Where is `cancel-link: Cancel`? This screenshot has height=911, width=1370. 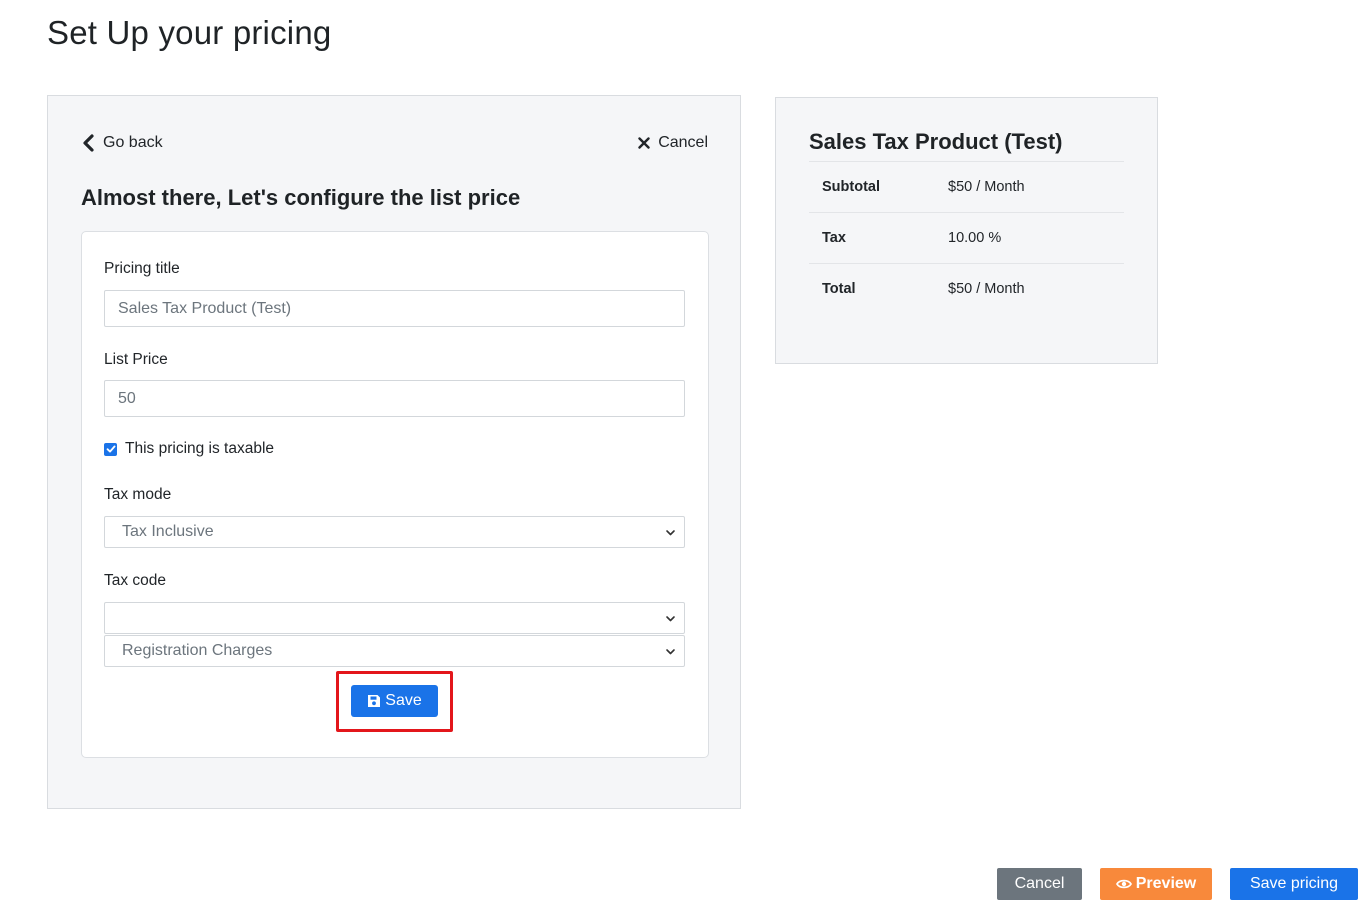
cancel-link: Cancel is located at coordinates (673, 143).